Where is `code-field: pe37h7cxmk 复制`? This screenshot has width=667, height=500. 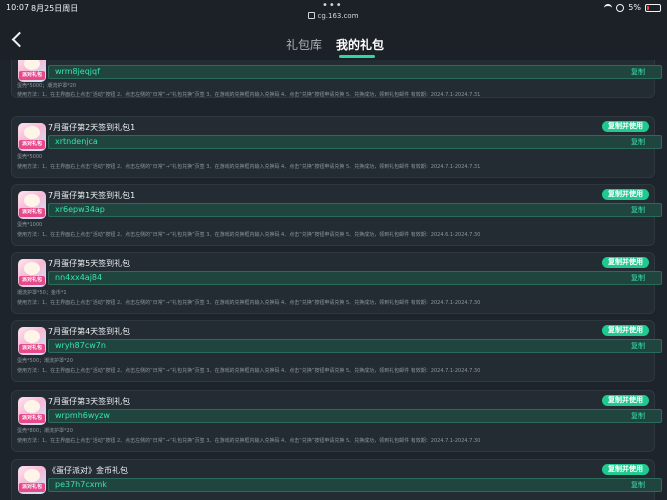 code-field: pe37h7cxmk 复制 is located at coordinates (355, 485).